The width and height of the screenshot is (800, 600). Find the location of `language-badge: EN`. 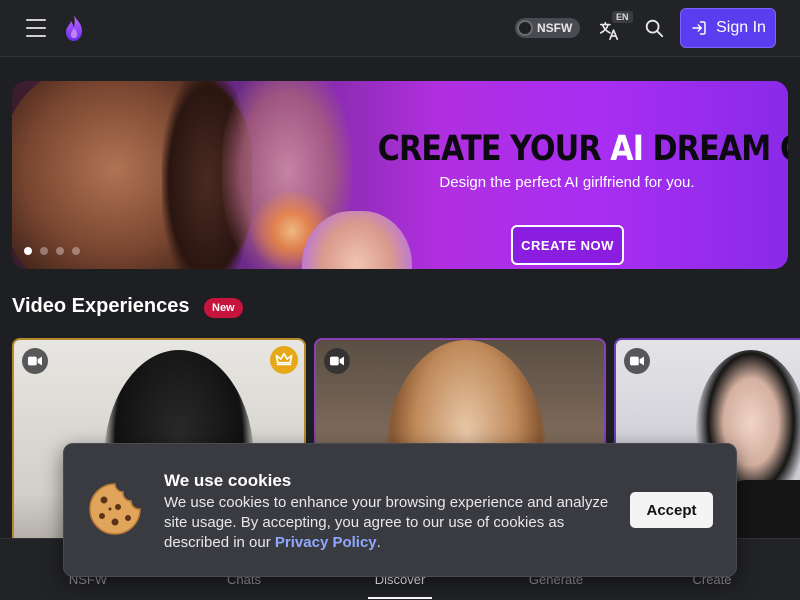

language-badge: EN is located at coordinates (622, 17).